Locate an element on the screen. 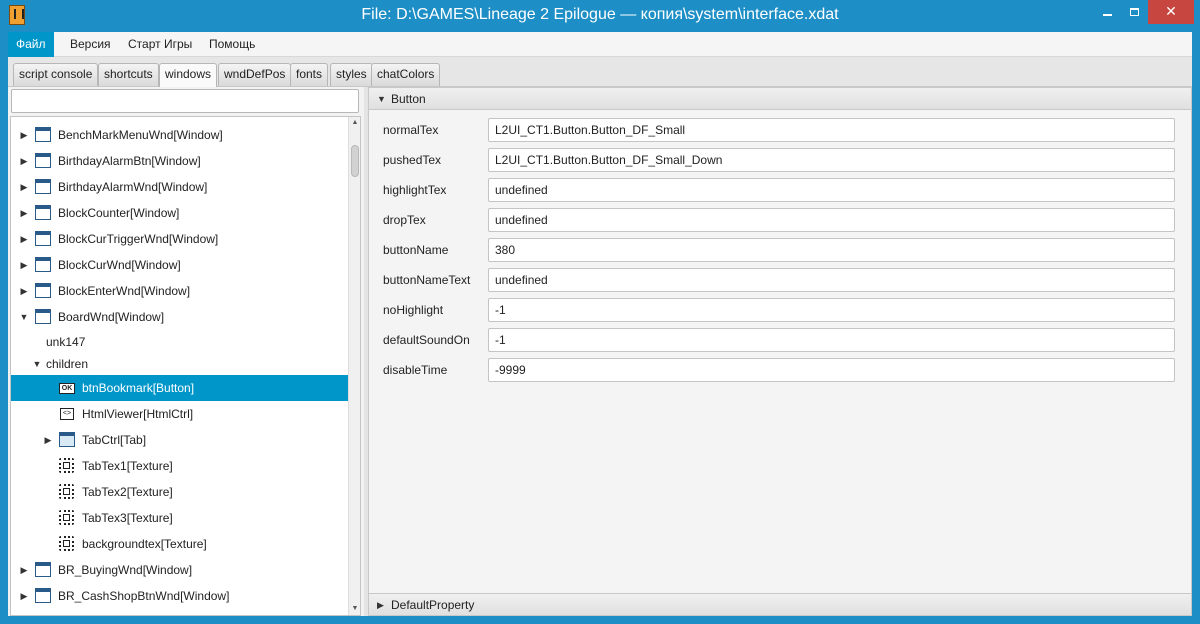 This screenshot has width=1200, height=624. tree-item: ▶ TabCtrl[Tab] is located at coordinates (179, 440).